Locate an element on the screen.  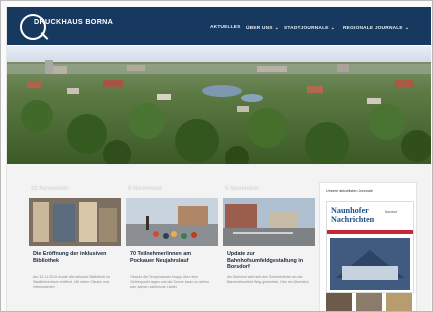
article-date: 22 November is located at coordinates (50, 189).